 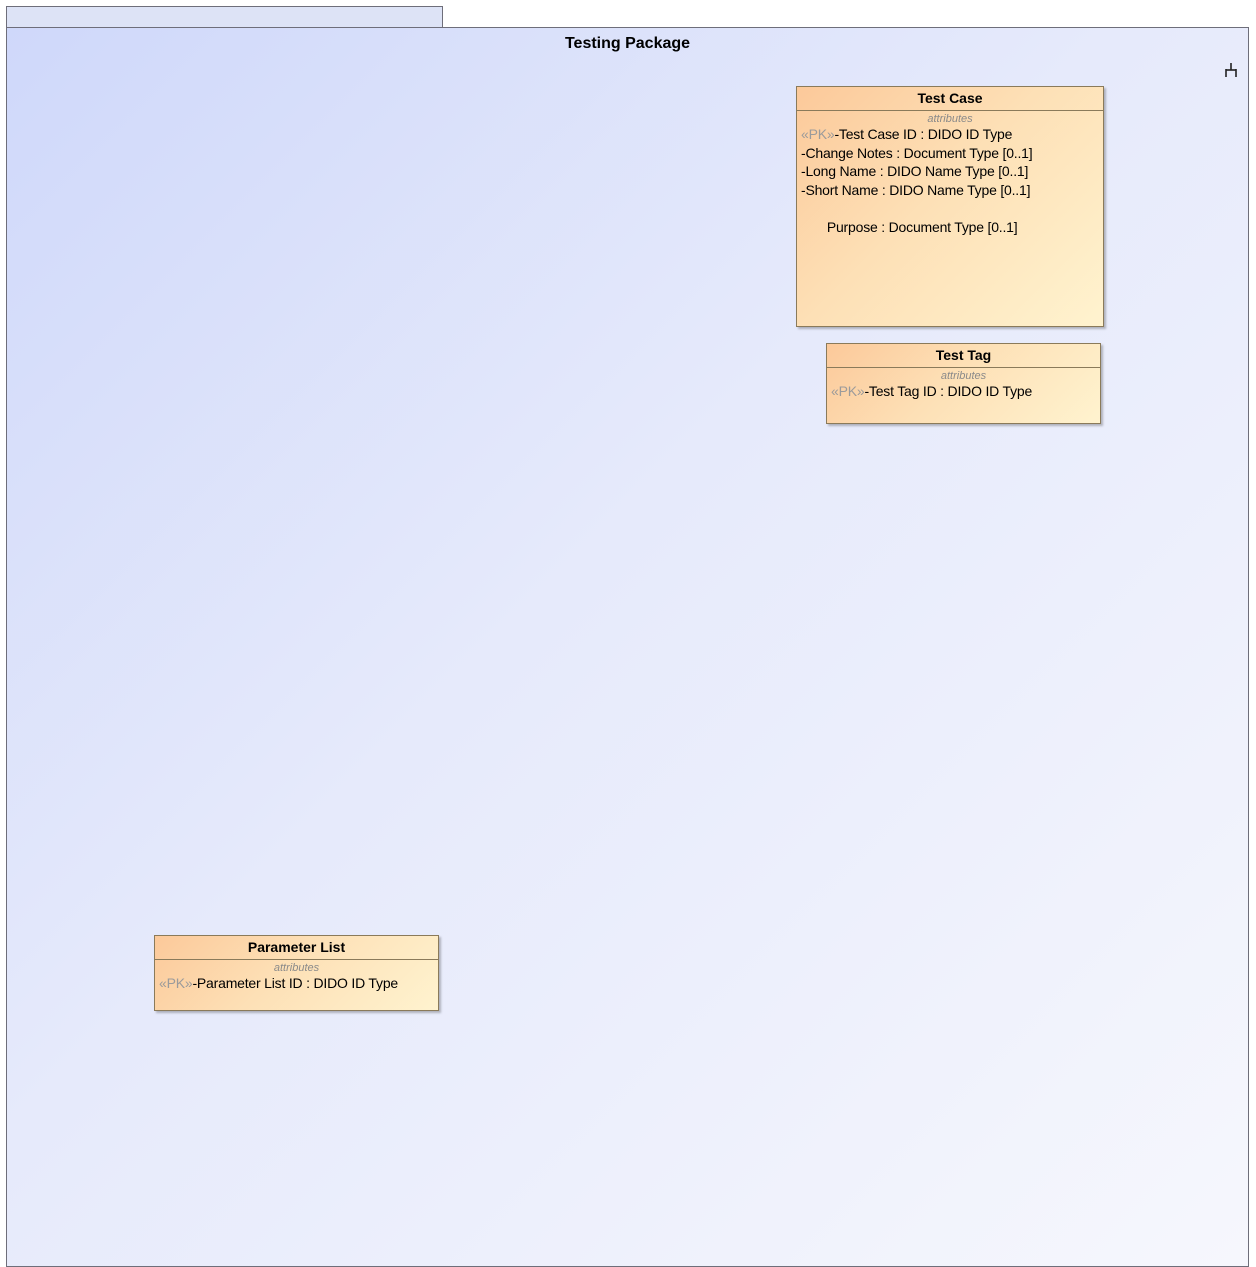 I want to click on attribute-row: -Short Name : DIDO Name Type [0..1], so click(x=950, y=190).